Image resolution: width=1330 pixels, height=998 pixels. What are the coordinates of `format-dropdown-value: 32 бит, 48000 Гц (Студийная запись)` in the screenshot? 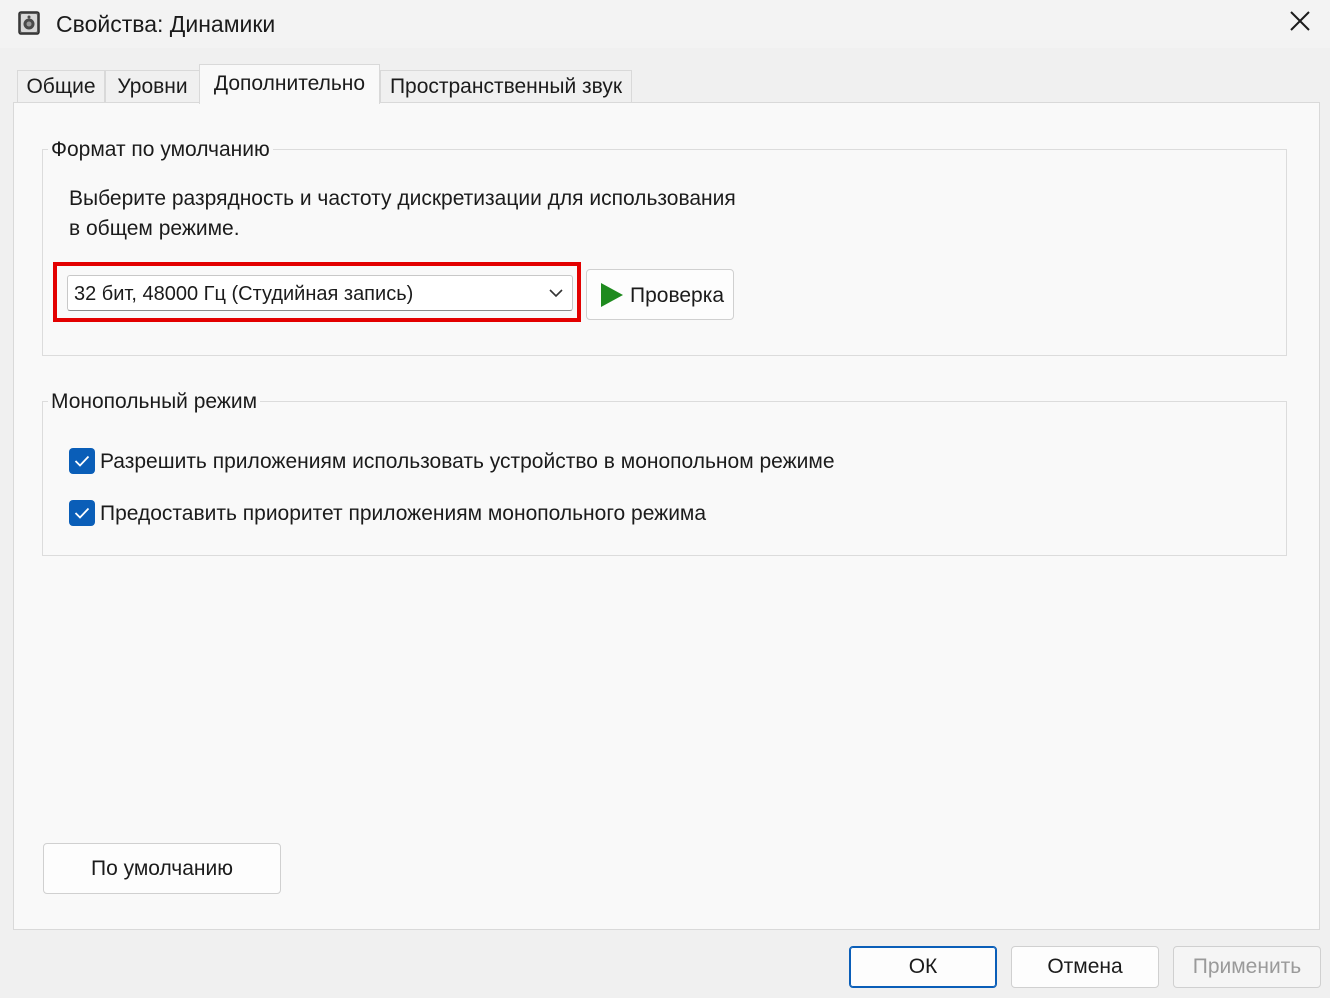 It's located at (244, 294).